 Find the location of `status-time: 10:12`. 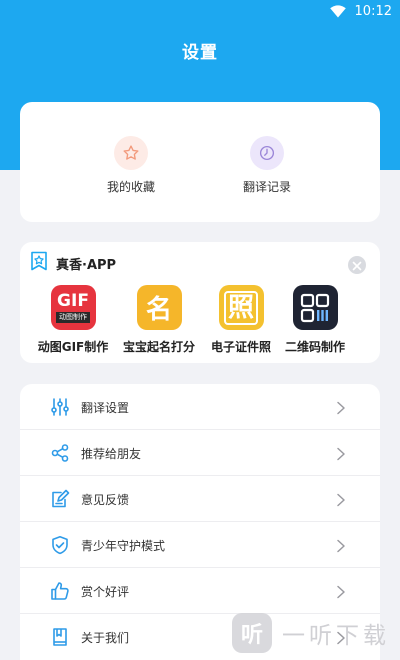

status-time: 10:12 is located at coordinates (373, 11).